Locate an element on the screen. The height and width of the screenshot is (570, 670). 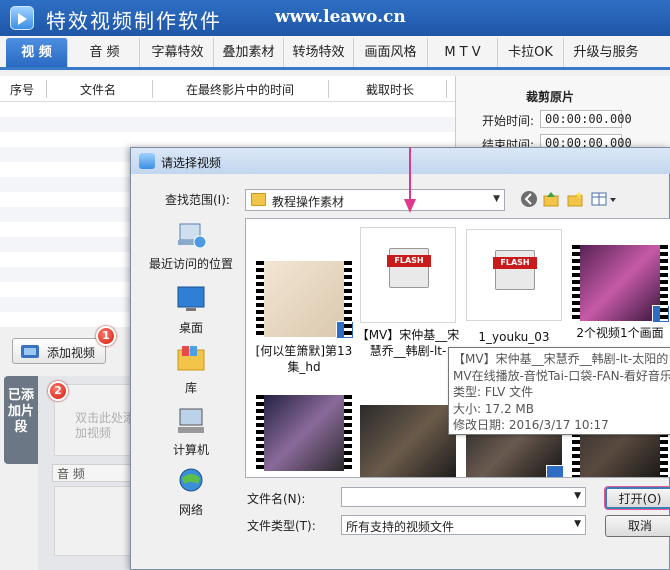
segment-area: 双击此处添加视频 音 频 is located at coordinates (91, 473).